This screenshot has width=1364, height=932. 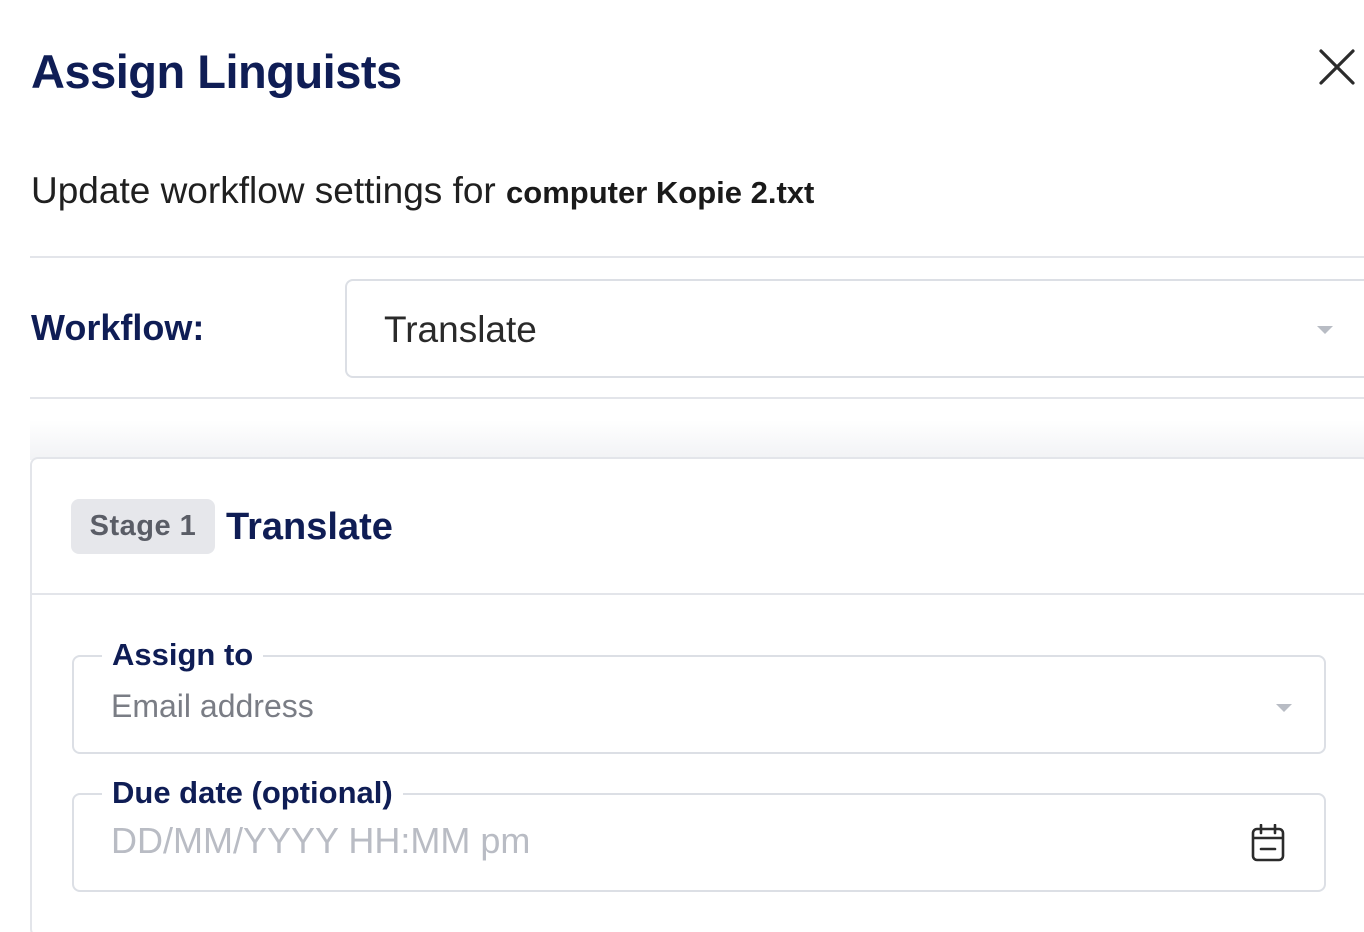 I want to click on file-name: computer Kopie 2.txt, so click(x=660, y=192).